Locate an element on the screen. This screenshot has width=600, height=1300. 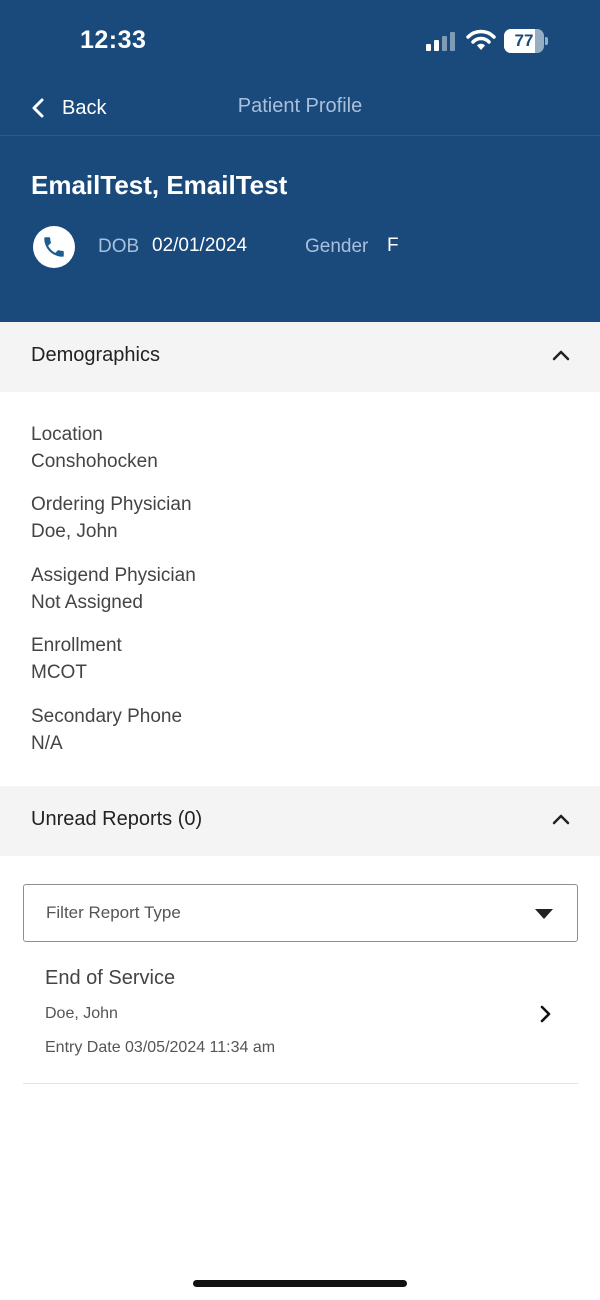
battery-icon: 77 is located at coordinates (526, 41).